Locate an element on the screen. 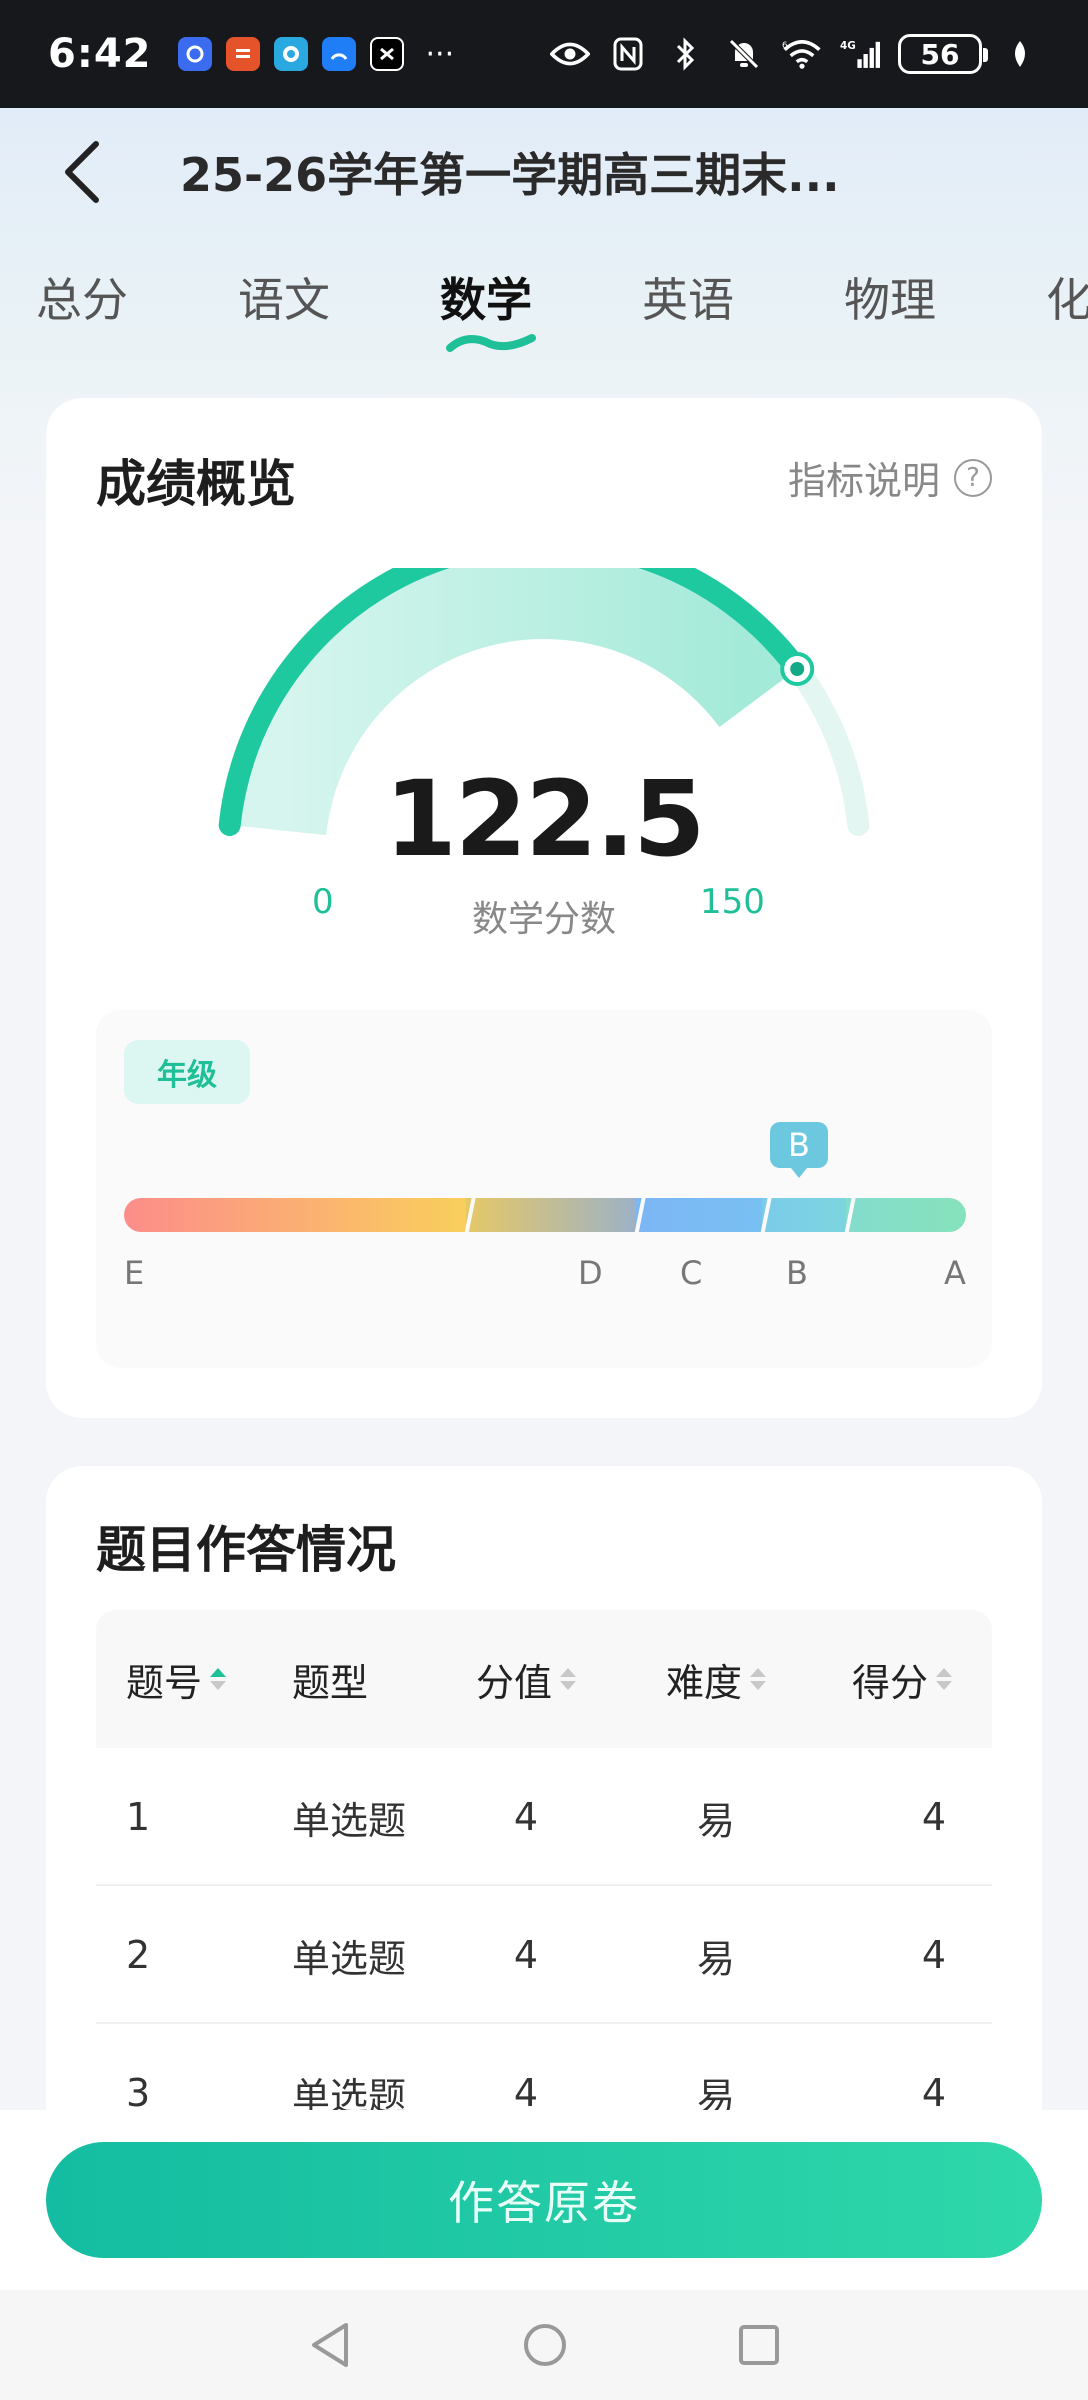  nav-back-icon is located at coordinates (330, 2345).